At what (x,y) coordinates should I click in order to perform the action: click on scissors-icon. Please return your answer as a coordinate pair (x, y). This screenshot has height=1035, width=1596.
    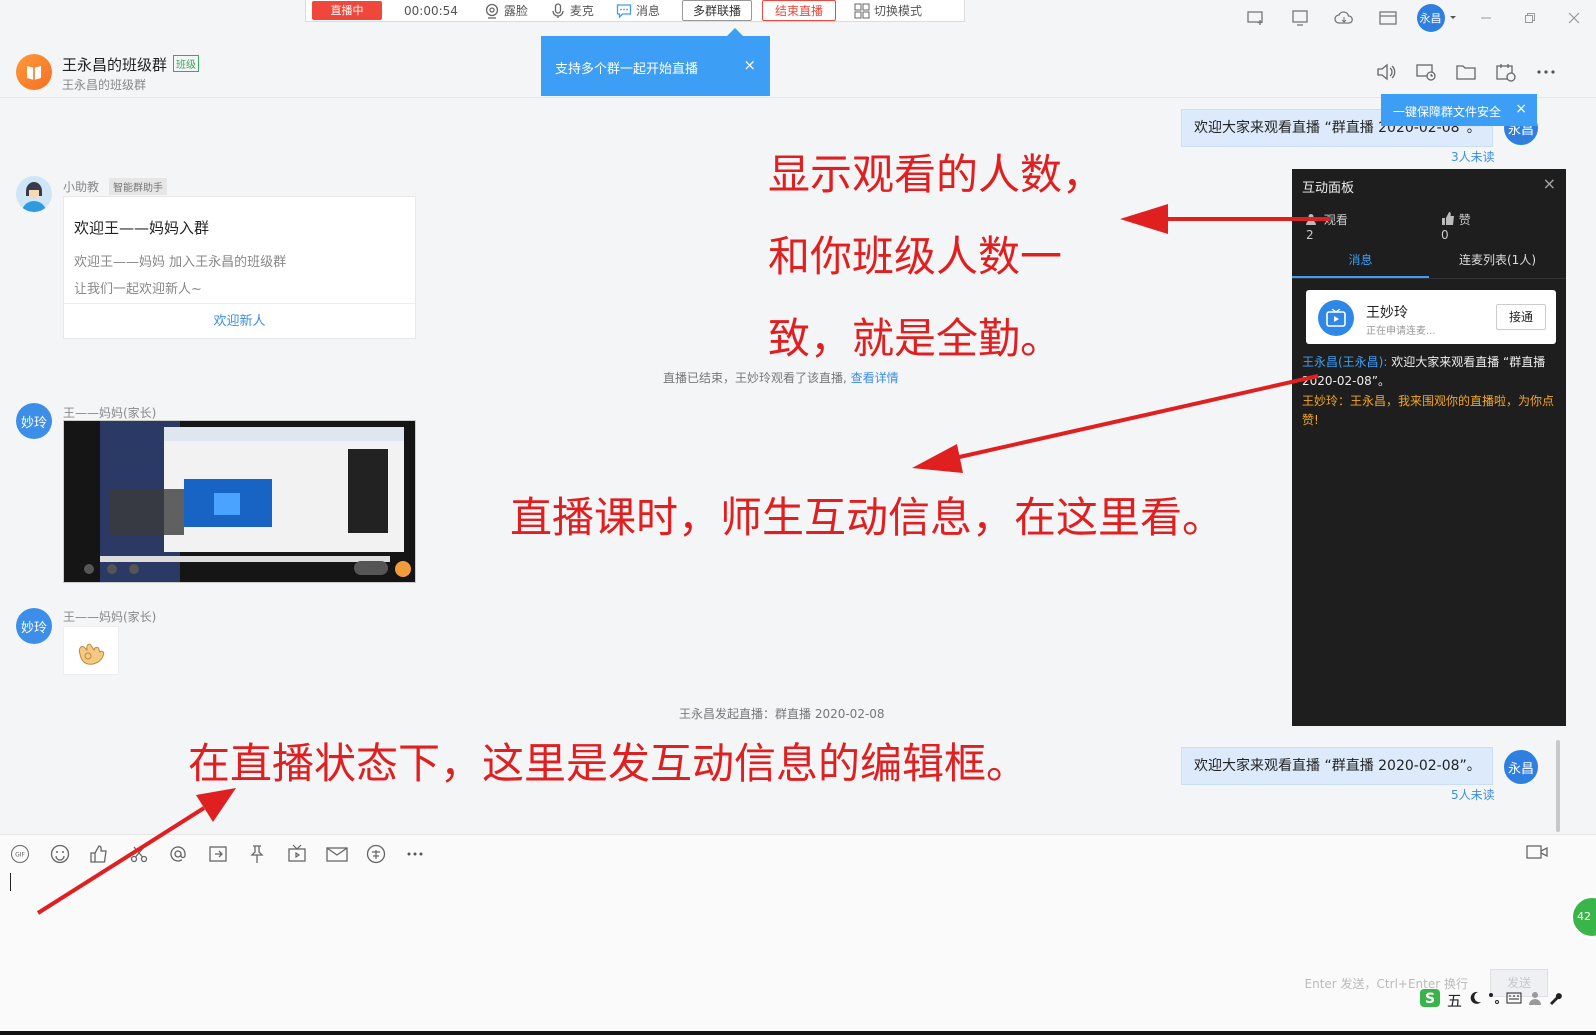
    Looking at the image, I should click on (138, 854).